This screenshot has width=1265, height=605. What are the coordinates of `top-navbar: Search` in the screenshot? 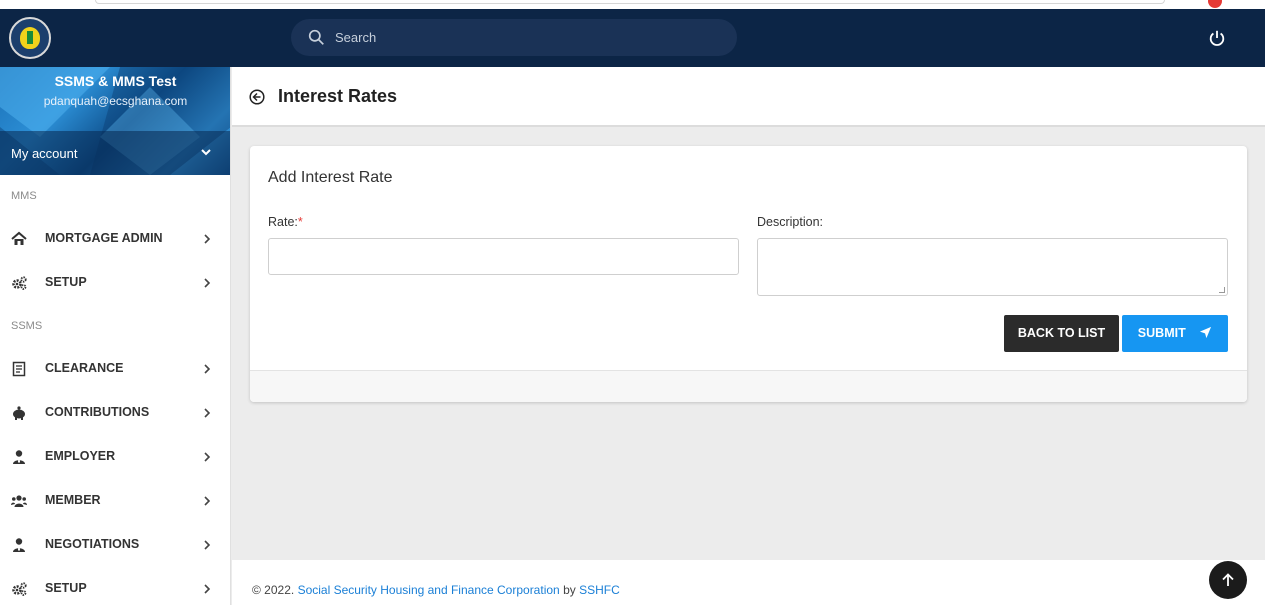 It's located at (632, 38).